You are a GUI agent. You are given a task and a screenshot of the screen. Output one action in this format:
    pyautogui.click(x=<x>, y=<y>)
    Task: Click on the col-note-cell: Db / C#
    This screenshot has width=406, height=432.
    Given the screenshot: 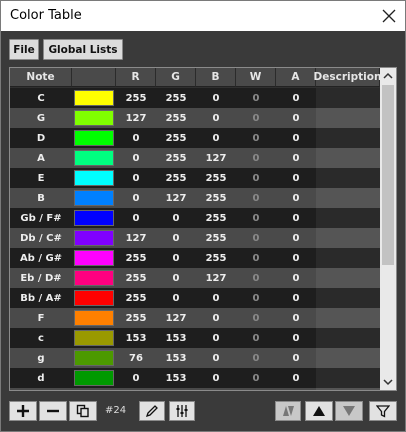 What is the action you would take?
    pyautogui.click(x=41, y=238)
    